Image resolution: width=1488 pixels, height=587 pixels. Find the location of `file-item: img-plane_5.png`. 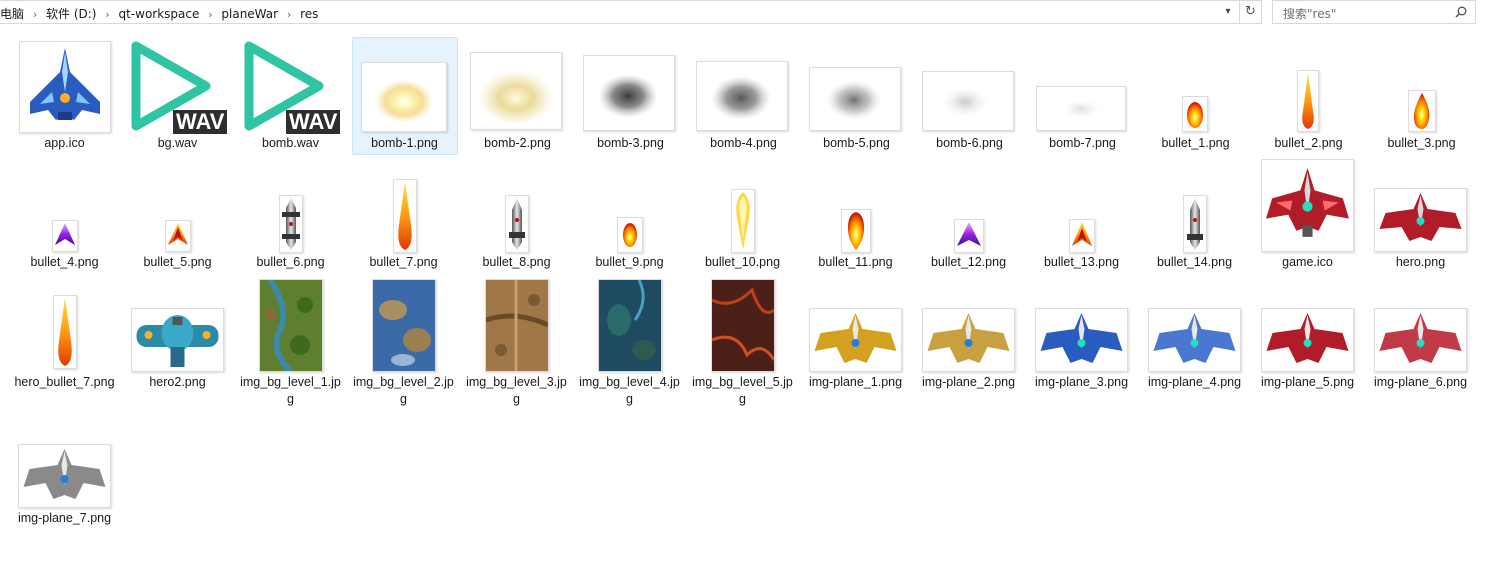

file-item: img-plane_5.png is located at coordinates (1307, 344).